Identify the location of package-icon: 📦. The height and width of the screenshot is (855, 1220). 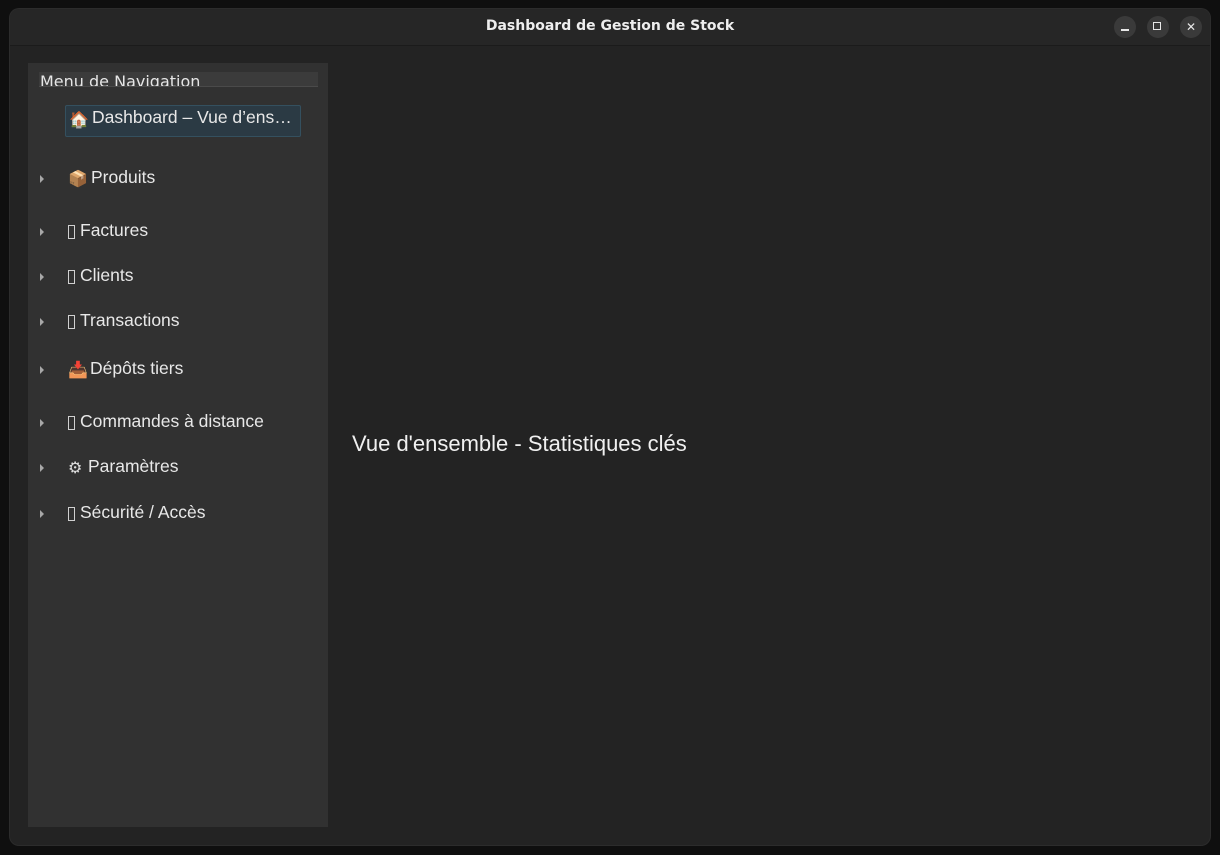
(78, 178).